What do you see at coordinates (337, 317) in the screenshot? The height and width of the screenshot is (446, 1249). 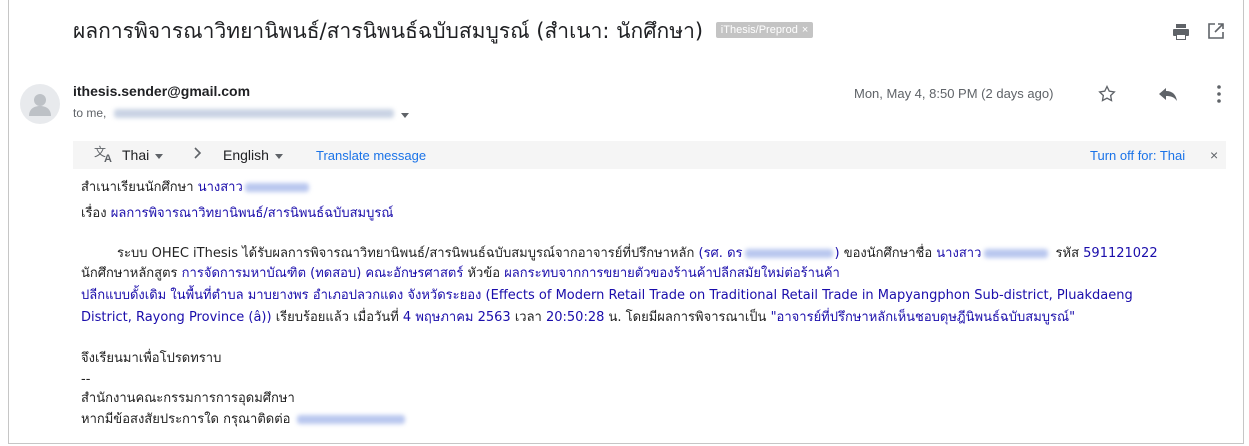 I see `completed-on-label: เรียบร้อยแล้ว เมื่อวันที่` at bounding box center [337, 317].